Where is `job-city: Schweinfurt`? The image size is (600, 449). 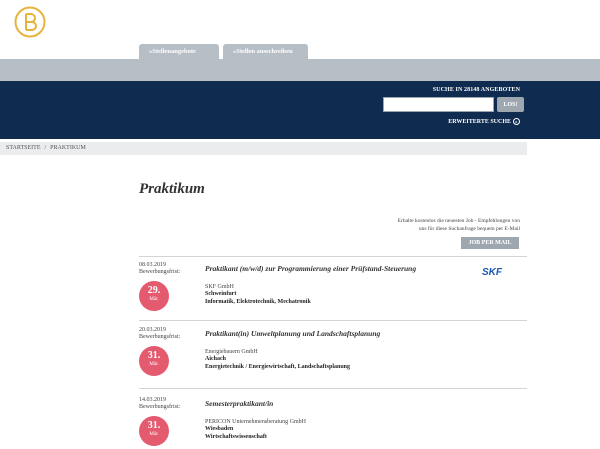 job-city: Schweinfurt is located at coordinates (221, 294).